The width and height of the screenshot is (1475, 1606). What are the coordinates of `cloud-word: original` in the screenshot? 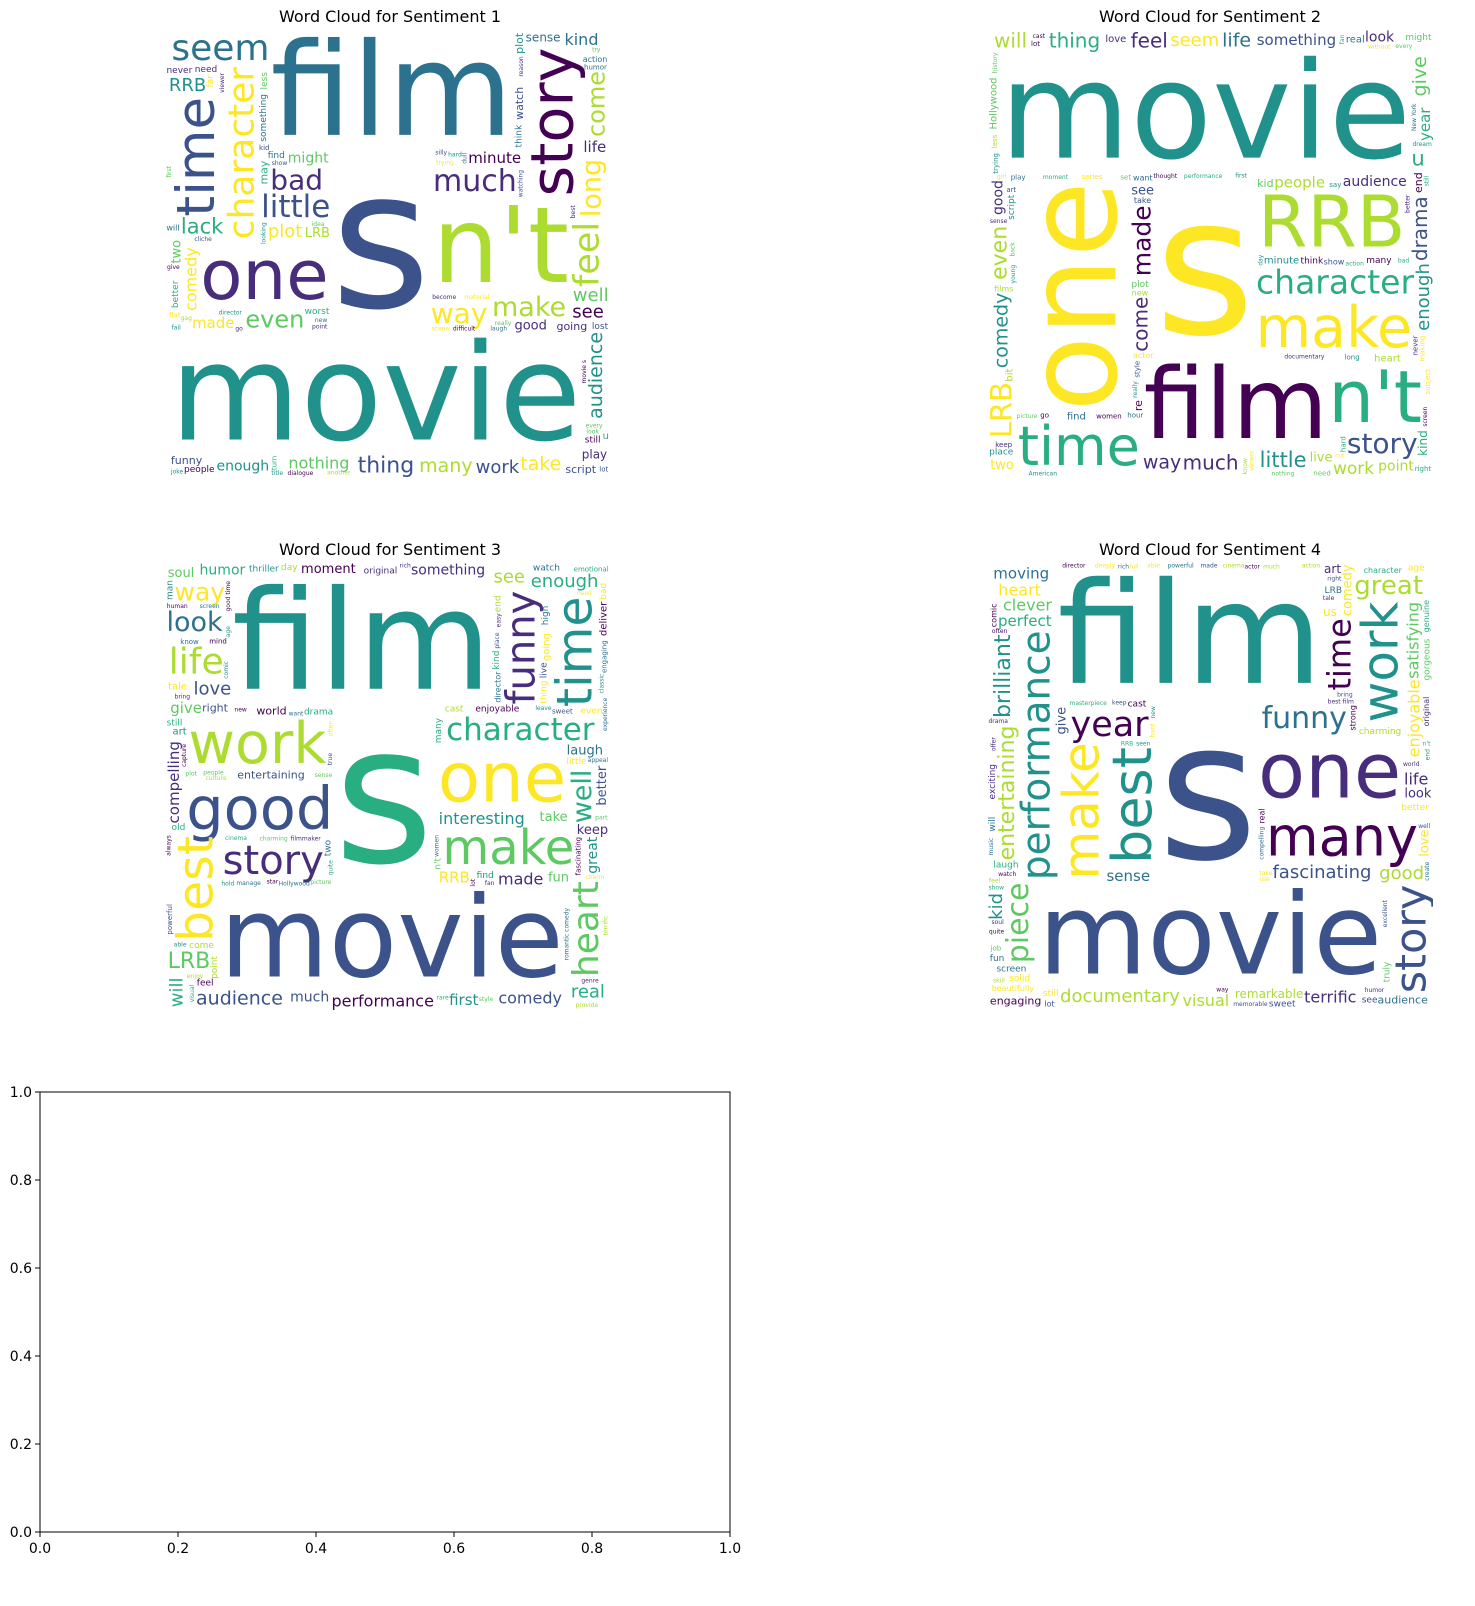 It's located at (1426, 712).